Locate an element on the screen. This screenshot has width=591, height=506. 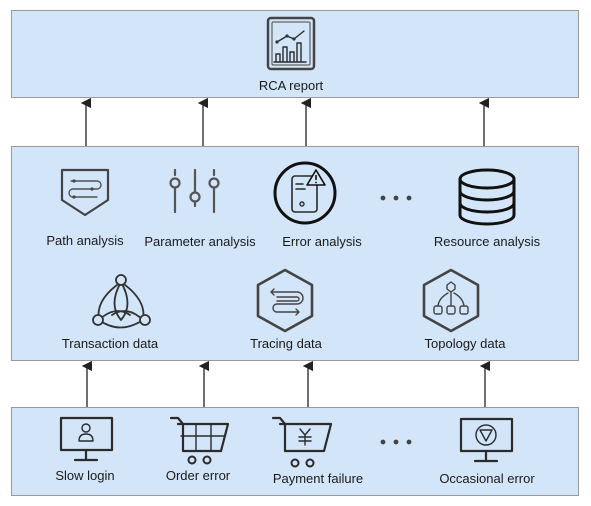
resource-analysis-label: Resource analysis is located at coordinates (487, 241).